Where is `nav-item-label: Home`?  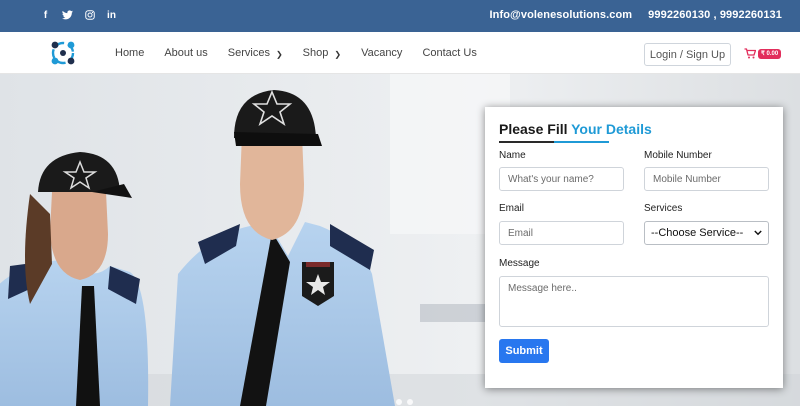
nav-item-label: Home is located at coordinates (130, 53).